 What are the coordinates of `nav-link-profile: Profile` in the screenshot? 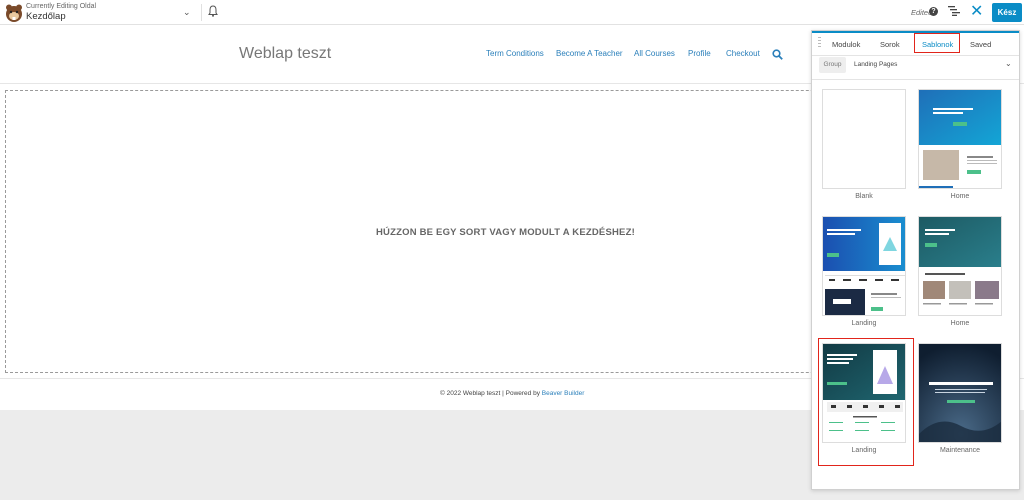 It's located at (699, 53).